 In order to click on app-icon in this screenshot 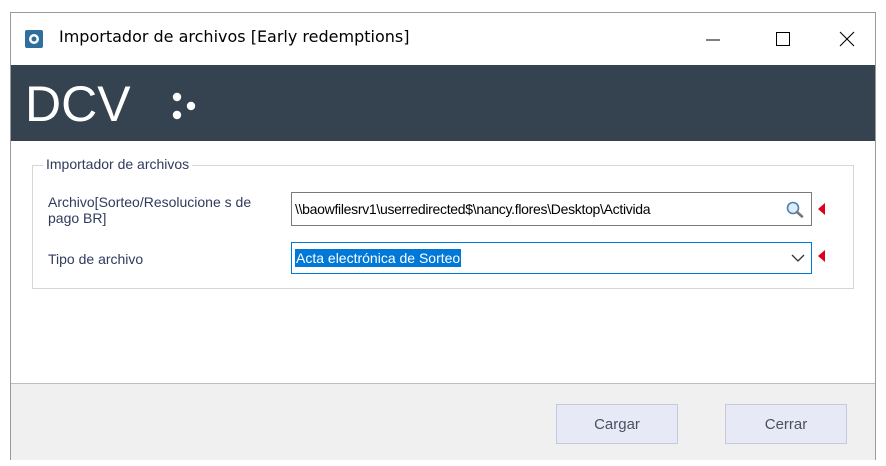, I will do `click(34, 39)`.